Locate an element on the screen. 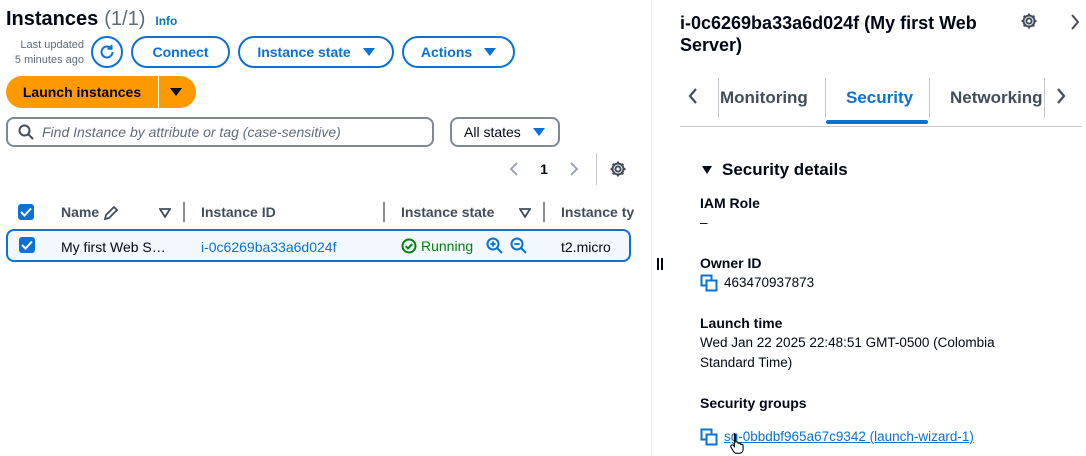 This screenshot has width=1086, height=456. instance-type-cell: t2.micro is located at coordinates (586, 247).